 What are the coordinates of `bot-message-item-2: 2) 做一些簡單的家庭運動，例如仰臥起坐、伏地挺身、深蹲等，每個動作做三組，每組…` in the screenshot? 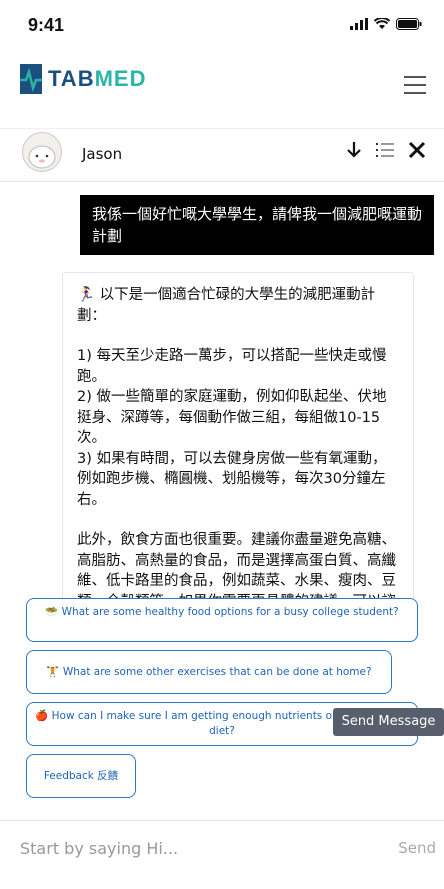 It's located at (232, 417).